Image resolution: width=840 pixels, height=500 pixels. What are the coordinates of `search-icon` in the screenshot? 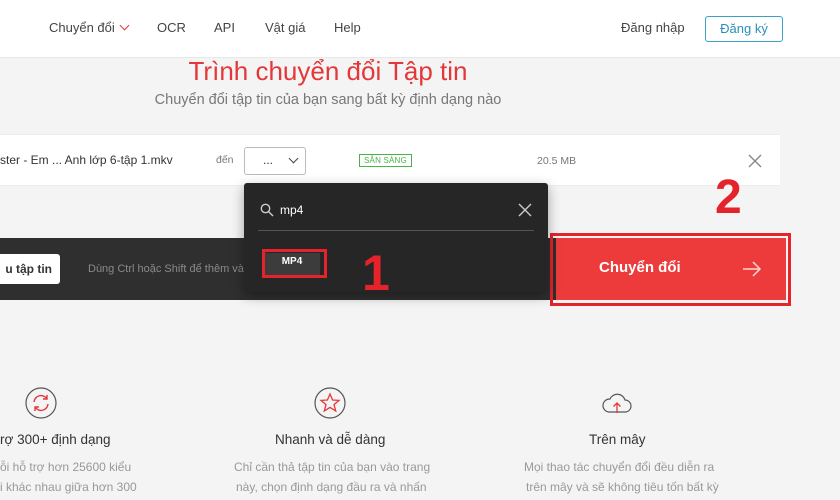 It's located at (267, 210).